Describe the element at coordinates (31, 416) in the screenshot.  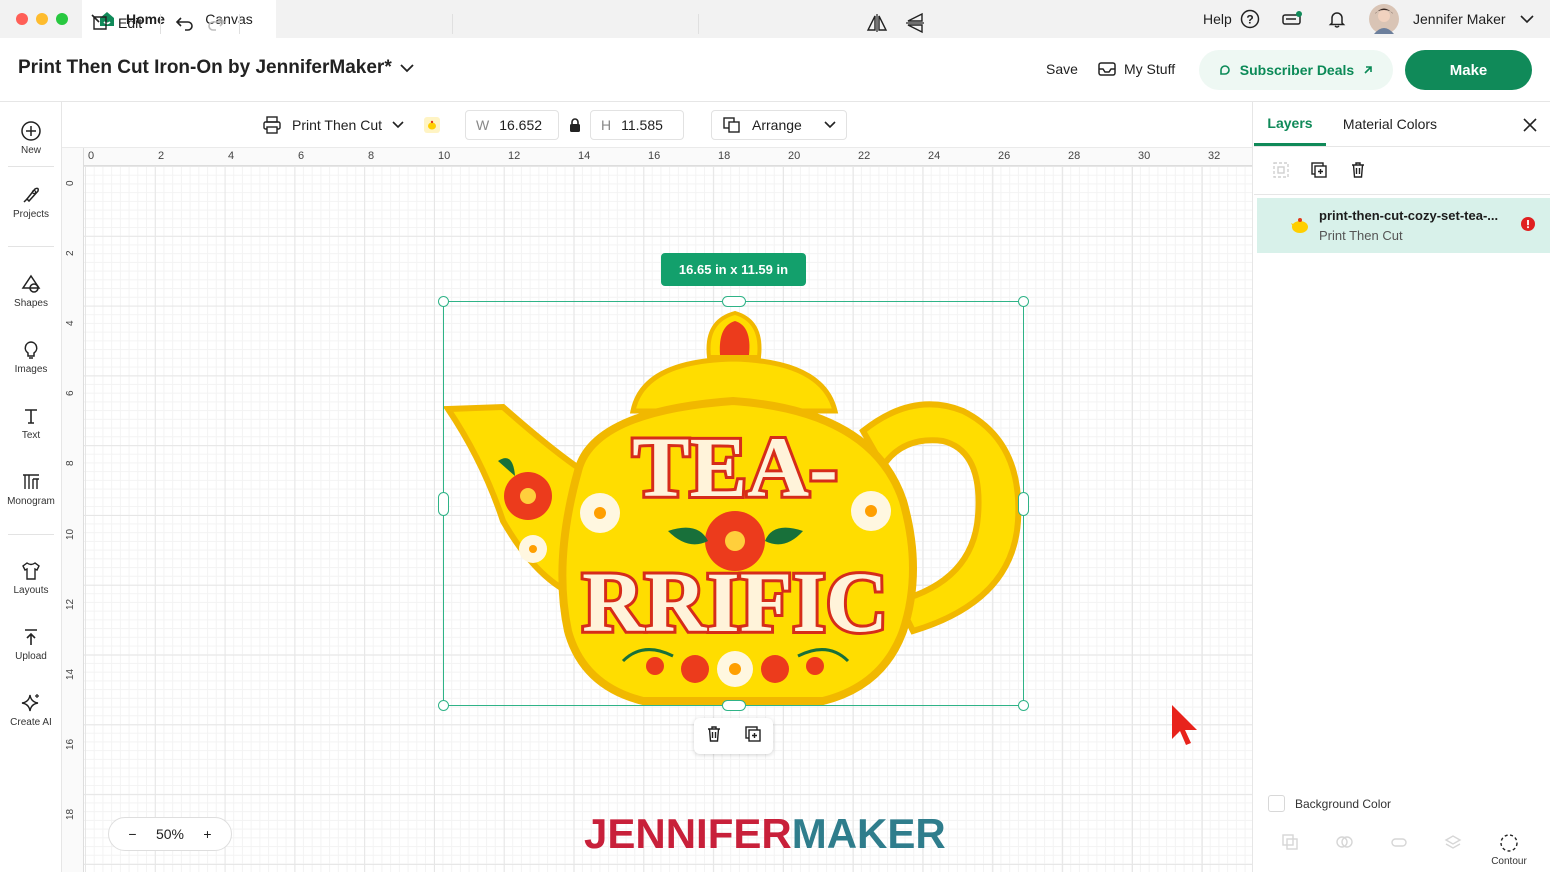
I see `text-icon` at that location.